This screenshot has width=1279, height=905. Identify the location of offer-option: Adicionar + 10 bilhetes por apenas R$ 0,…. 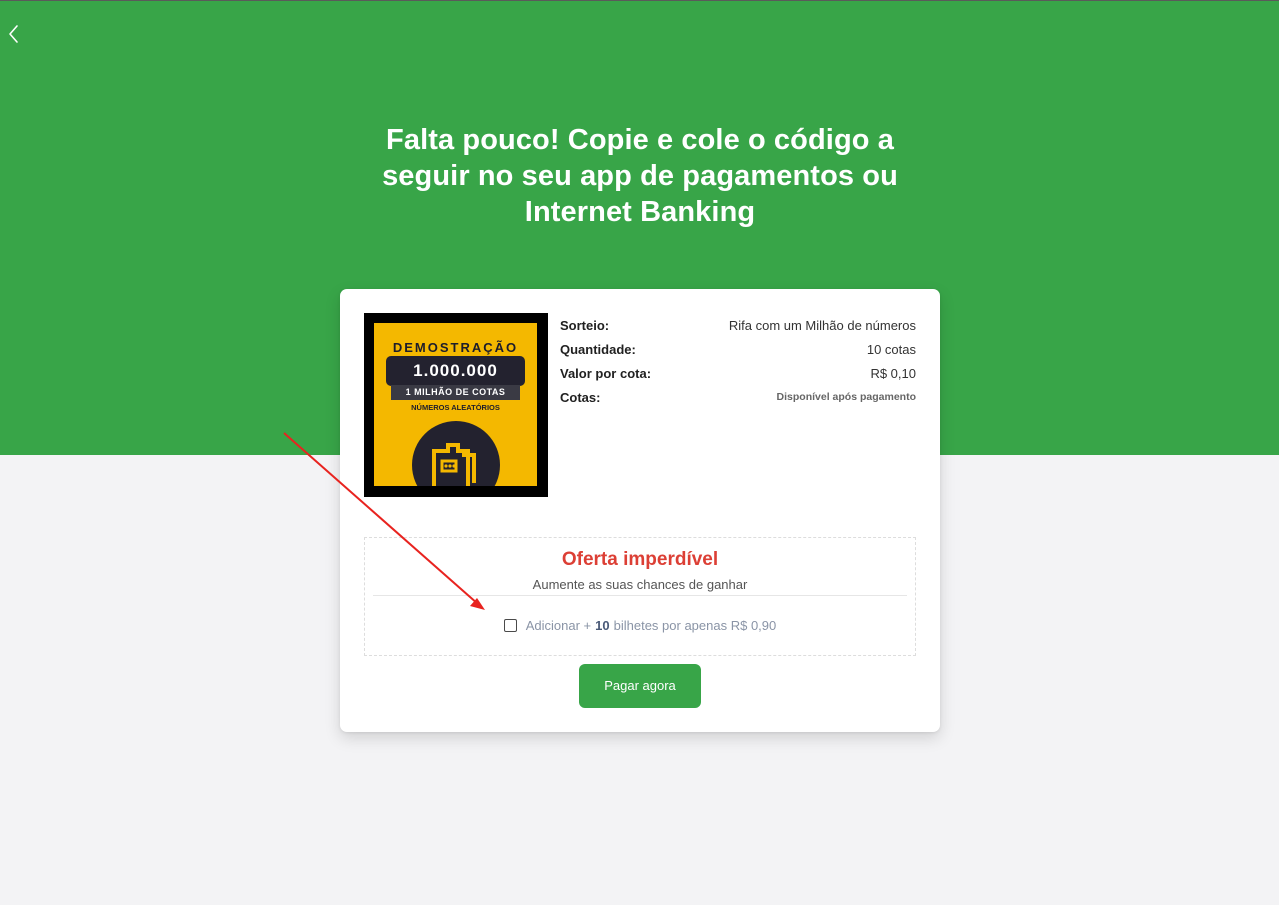
(640, 625).